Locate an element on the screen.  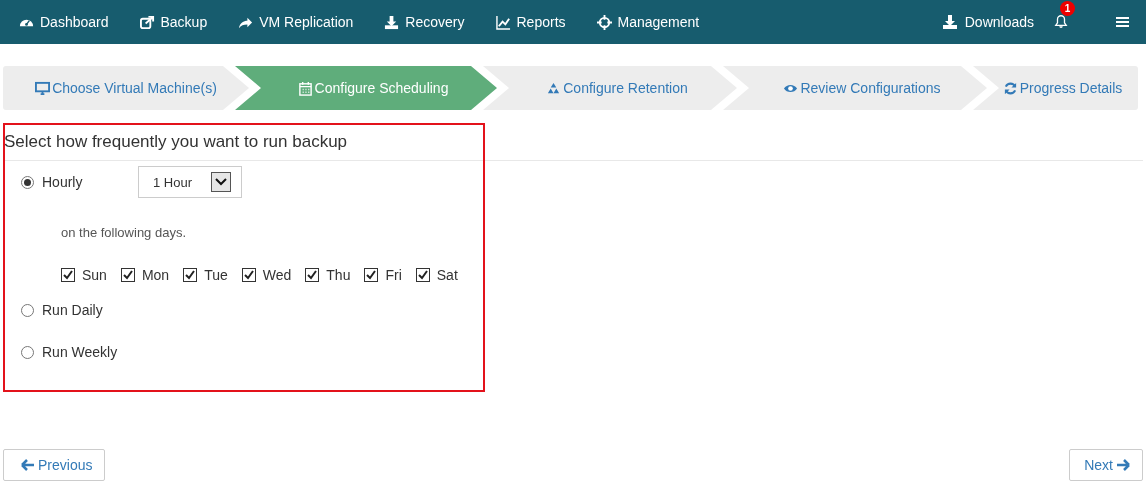
wizard-step: Progress Details is located at coordinates (1055, 88).